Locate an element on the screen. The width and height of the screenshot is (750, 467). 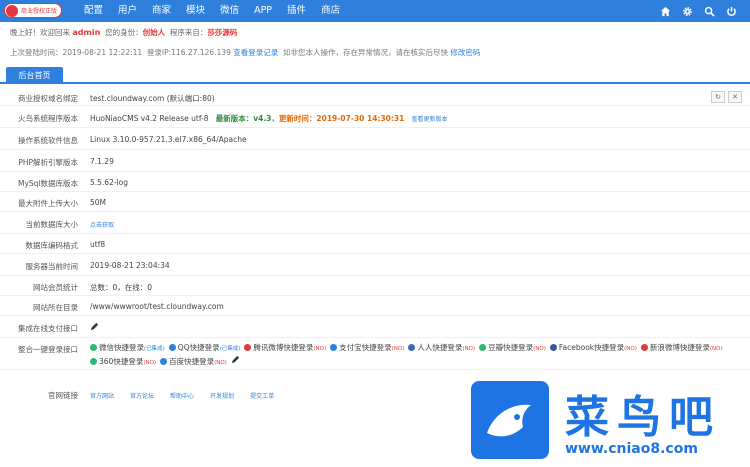
login-integration-item: 支付宝快捷登录(NO) is located at coordinates (367, 348).